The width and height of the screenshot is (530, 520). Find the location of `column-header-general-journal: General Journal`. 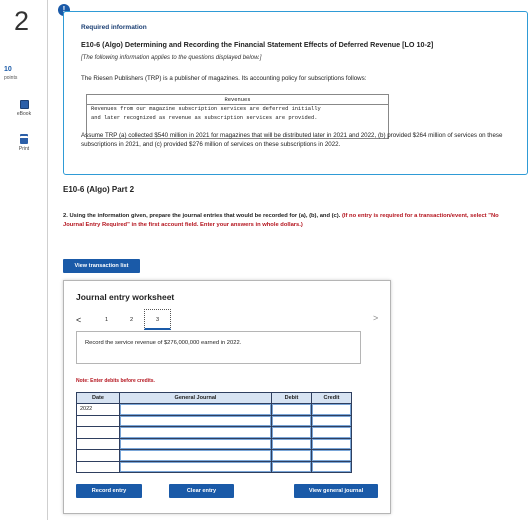

column-header-general-journal: General Journal is located at coordinates (195, 398).